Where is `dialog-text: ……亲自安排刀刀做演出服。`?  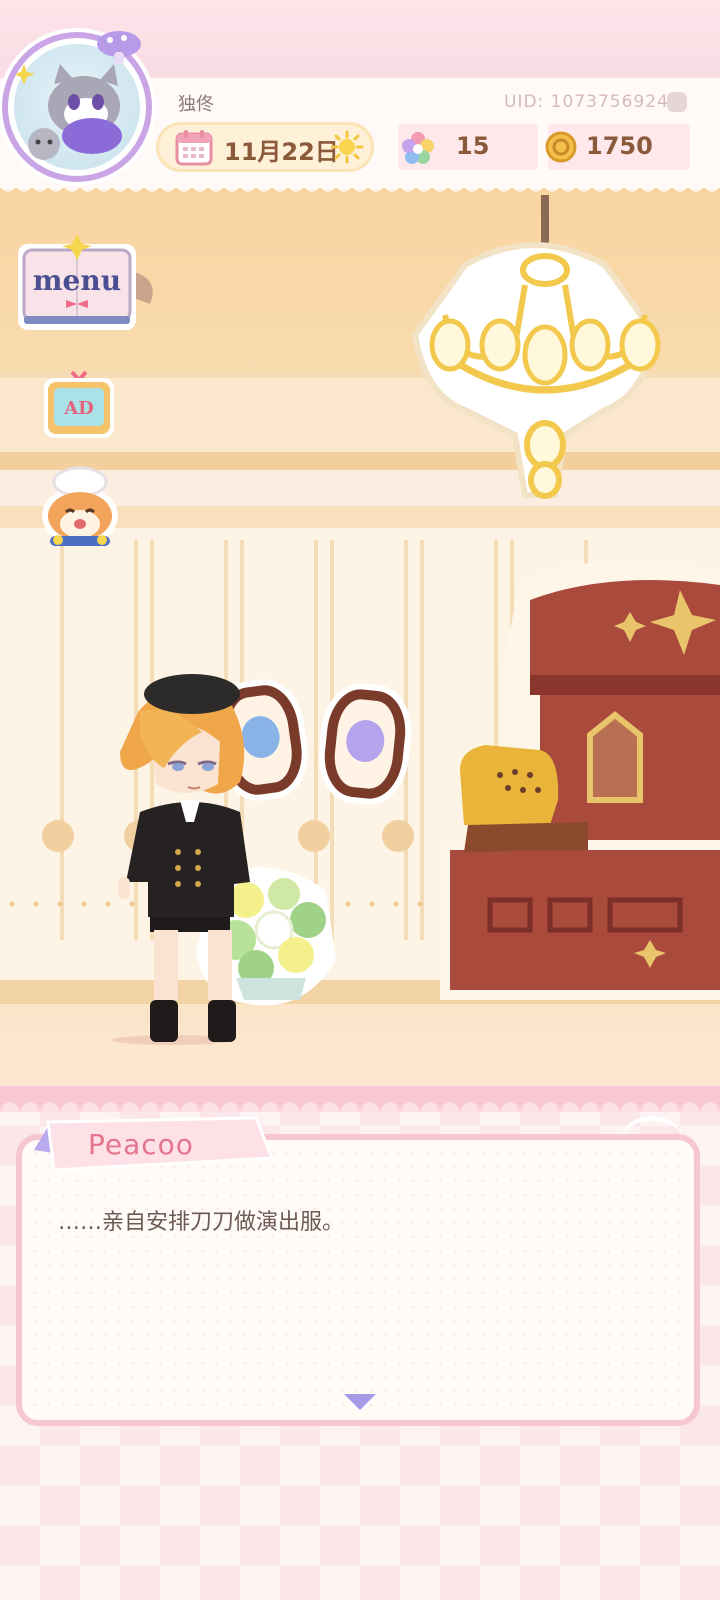
dialog-text: ……亲自安排刀刀做演出服。 is located at coordinates (201, 1222).